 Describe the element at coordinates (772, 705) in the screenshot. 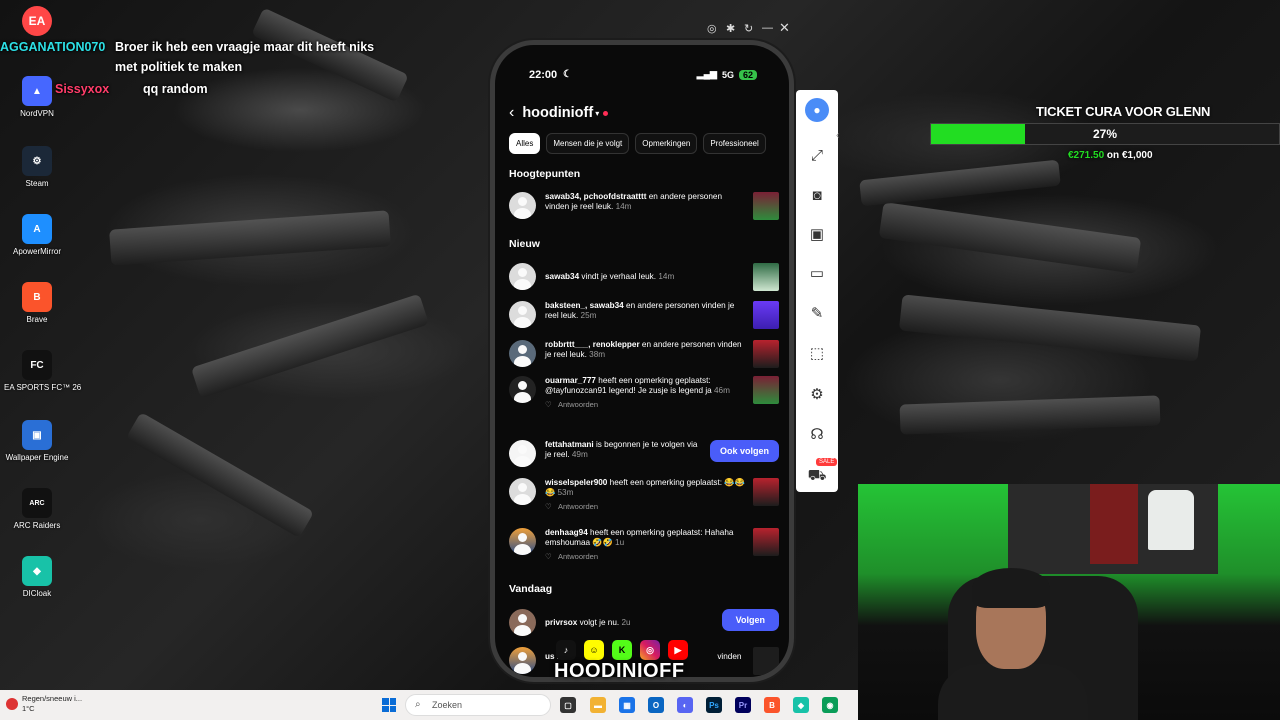

I see `brave-taskbar-icon: B` at that location.